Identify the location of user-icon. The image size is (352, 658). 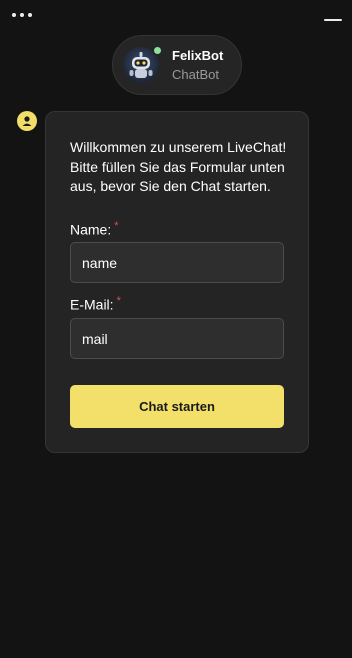
(27, 121).